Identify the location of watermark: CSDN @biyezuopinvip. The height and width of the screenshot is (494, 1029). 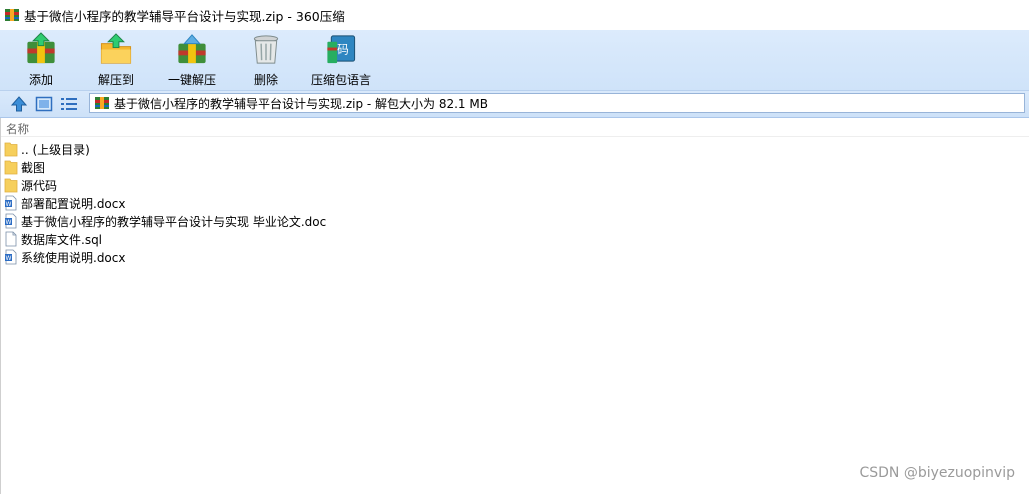
(937, 473).